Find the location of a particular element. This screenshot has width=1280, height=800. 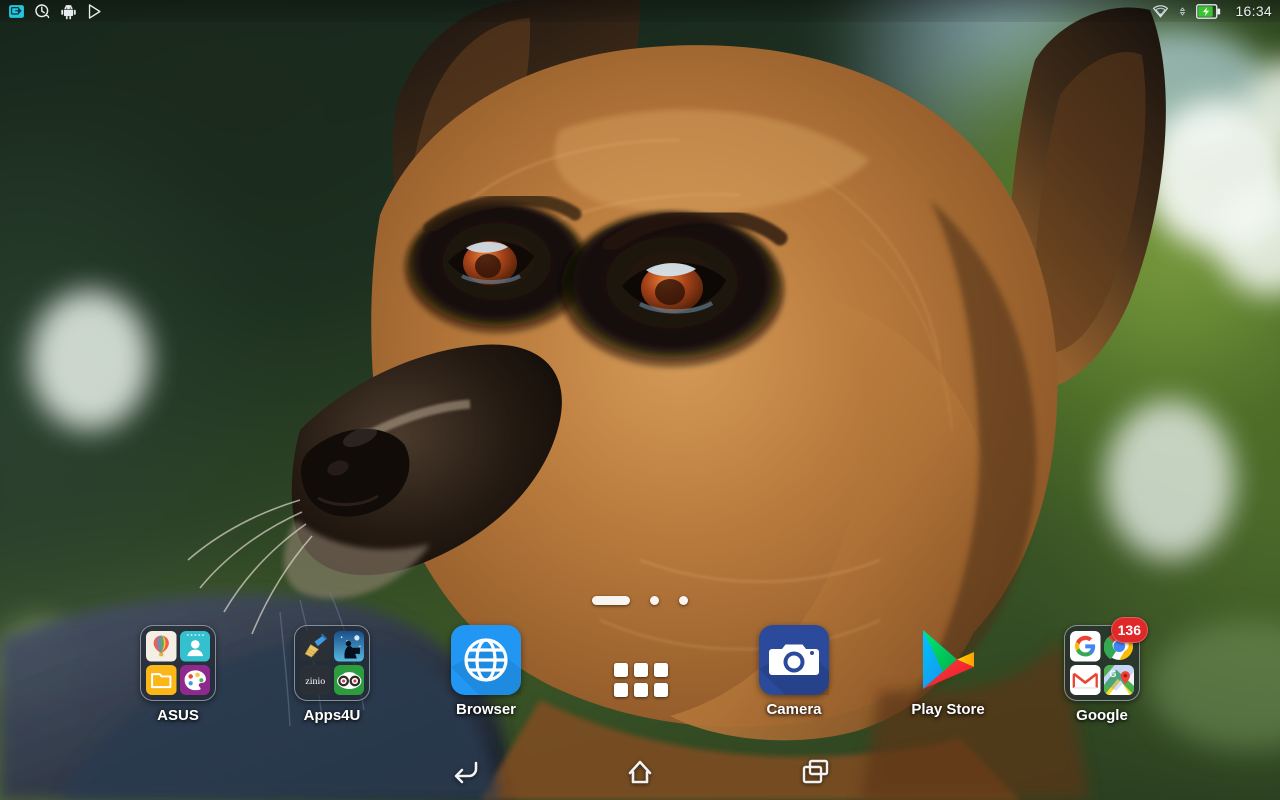

file-manager-icon is located at coordinates (161, 679).